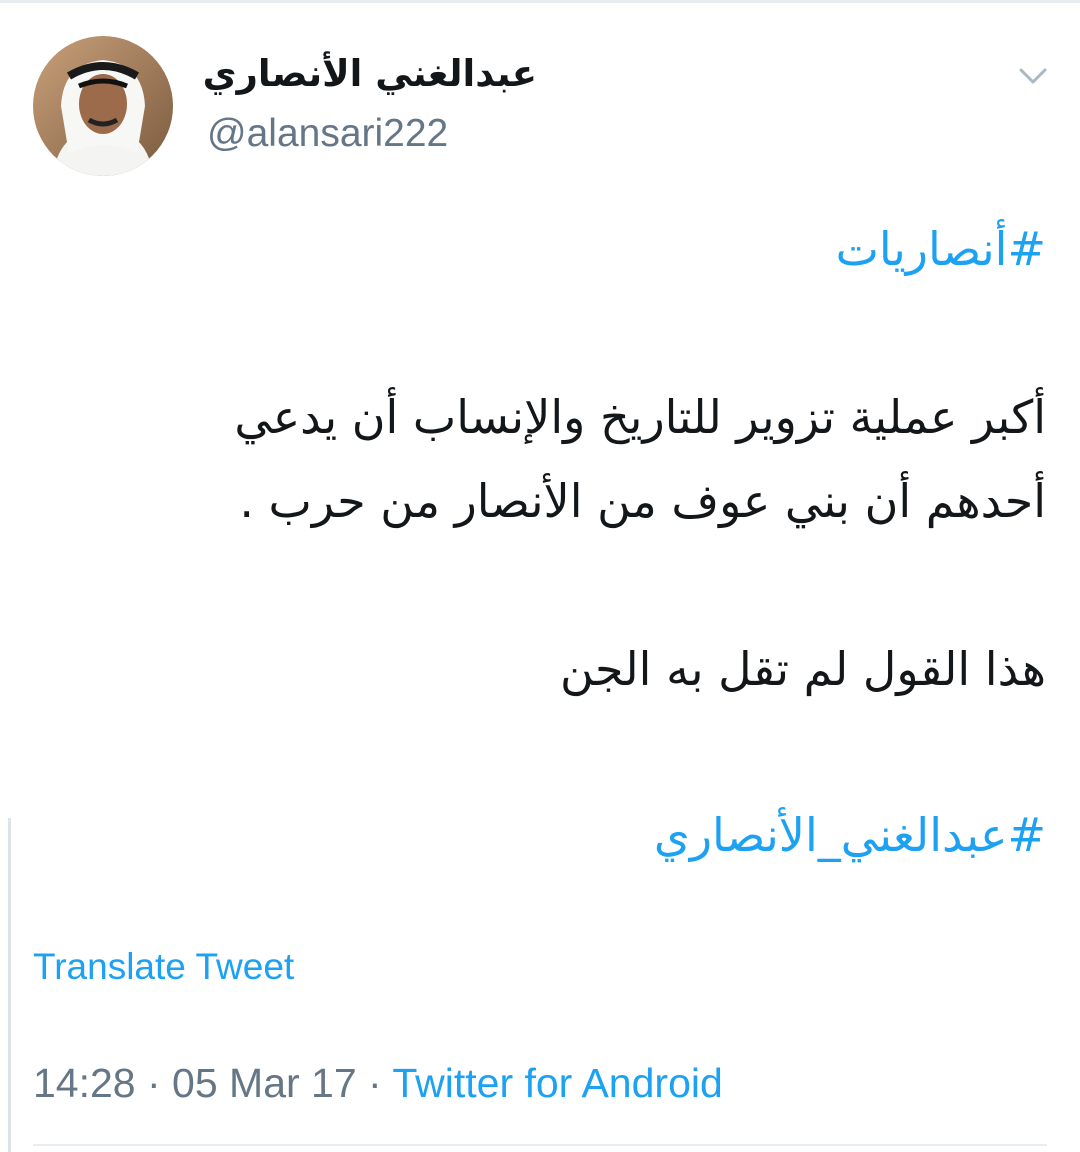 This screenshot has height=1152, width=1080. What do you see at coordinates (557, 1083) in the screenshot?
I see `tweet-source-link: Twitter for Android` at bounding box center [557, 1083].